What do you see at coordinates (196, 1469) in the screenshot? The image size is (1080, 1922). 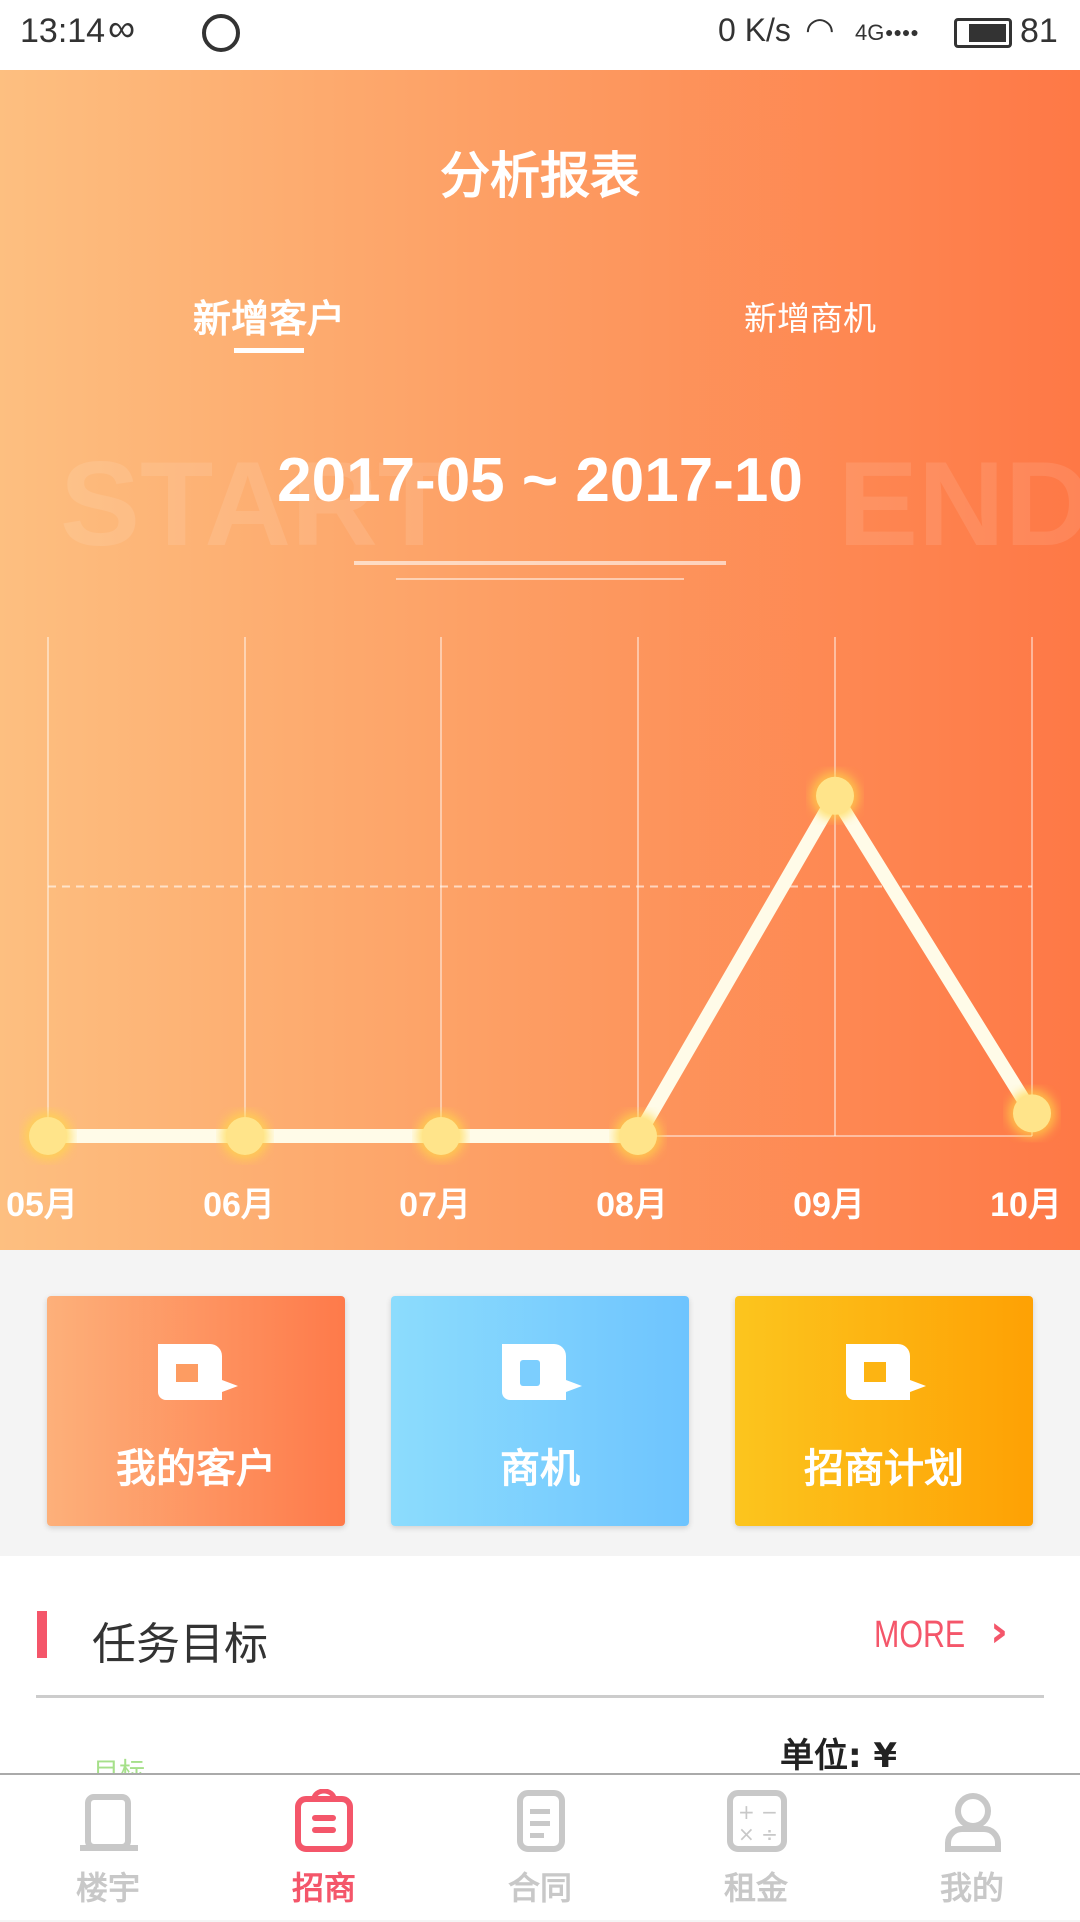 I see `card-label: 我的客户` at bounding box center [196, 1469].